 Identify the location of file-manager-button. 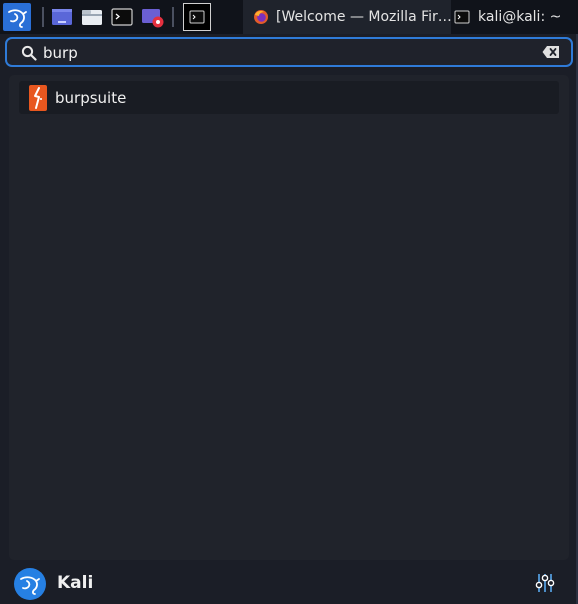
(92, 17).